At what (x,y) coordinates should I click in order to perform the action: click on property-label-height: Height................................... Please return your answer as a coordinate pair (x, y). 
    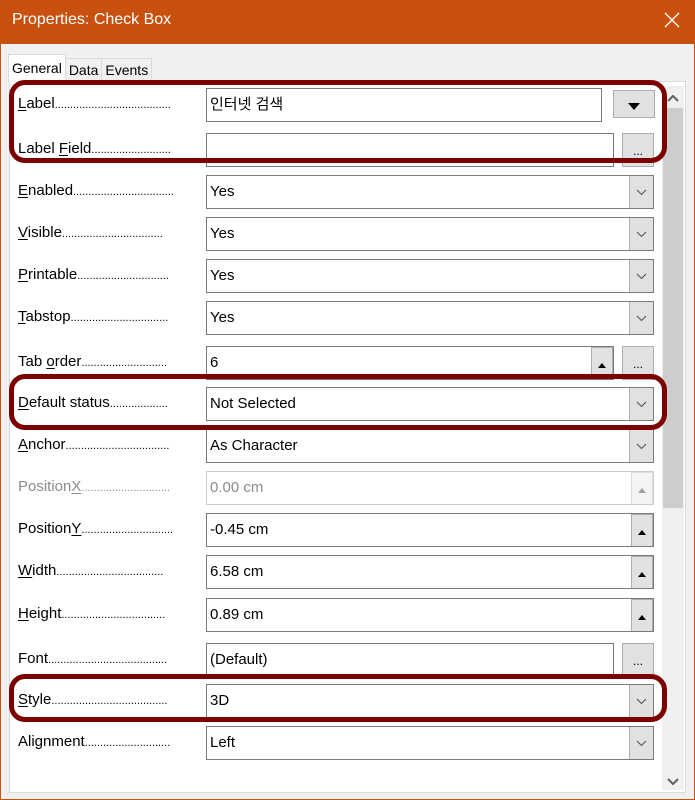
    Looking at the image, I should click on (92, 613).